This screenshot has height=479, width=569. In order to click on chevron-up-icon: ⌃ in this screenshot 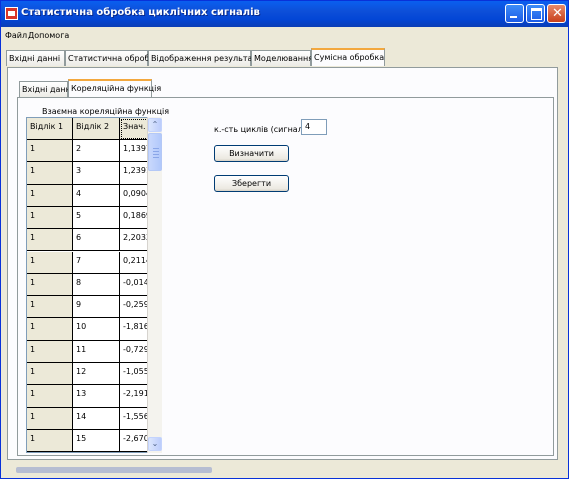, I will do `click(155, 124)`.